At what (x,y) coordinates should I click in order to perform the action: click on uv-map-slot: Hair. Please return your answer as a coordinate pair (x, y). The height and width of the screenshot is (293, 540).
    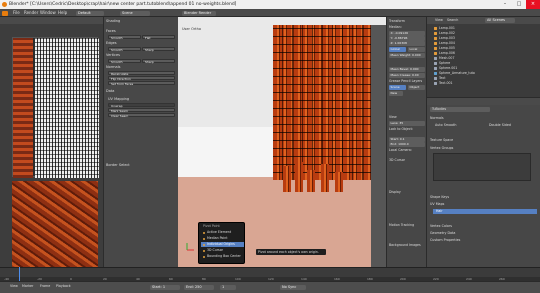
    Looking at the image, I should click on (485, 211).